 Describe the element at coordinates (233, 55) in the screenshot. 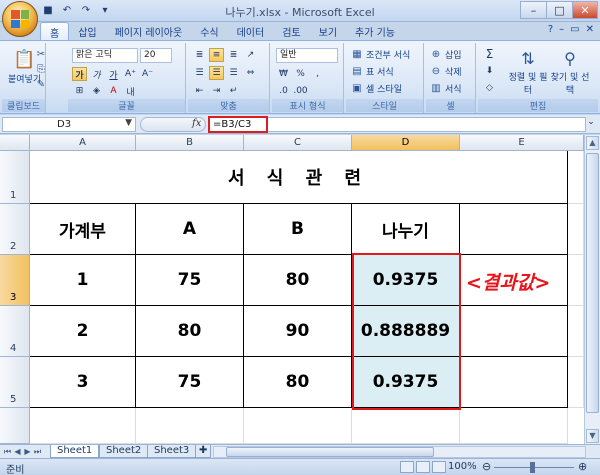

I see `align-bottom-icon: ≣` at that location.